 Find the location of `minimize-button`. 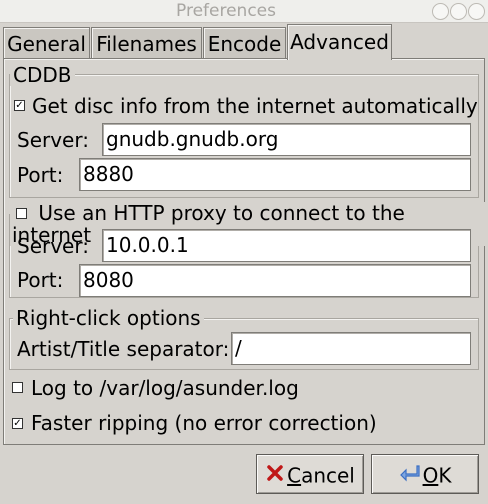

minimize-button is located at coordinates (440, 11).